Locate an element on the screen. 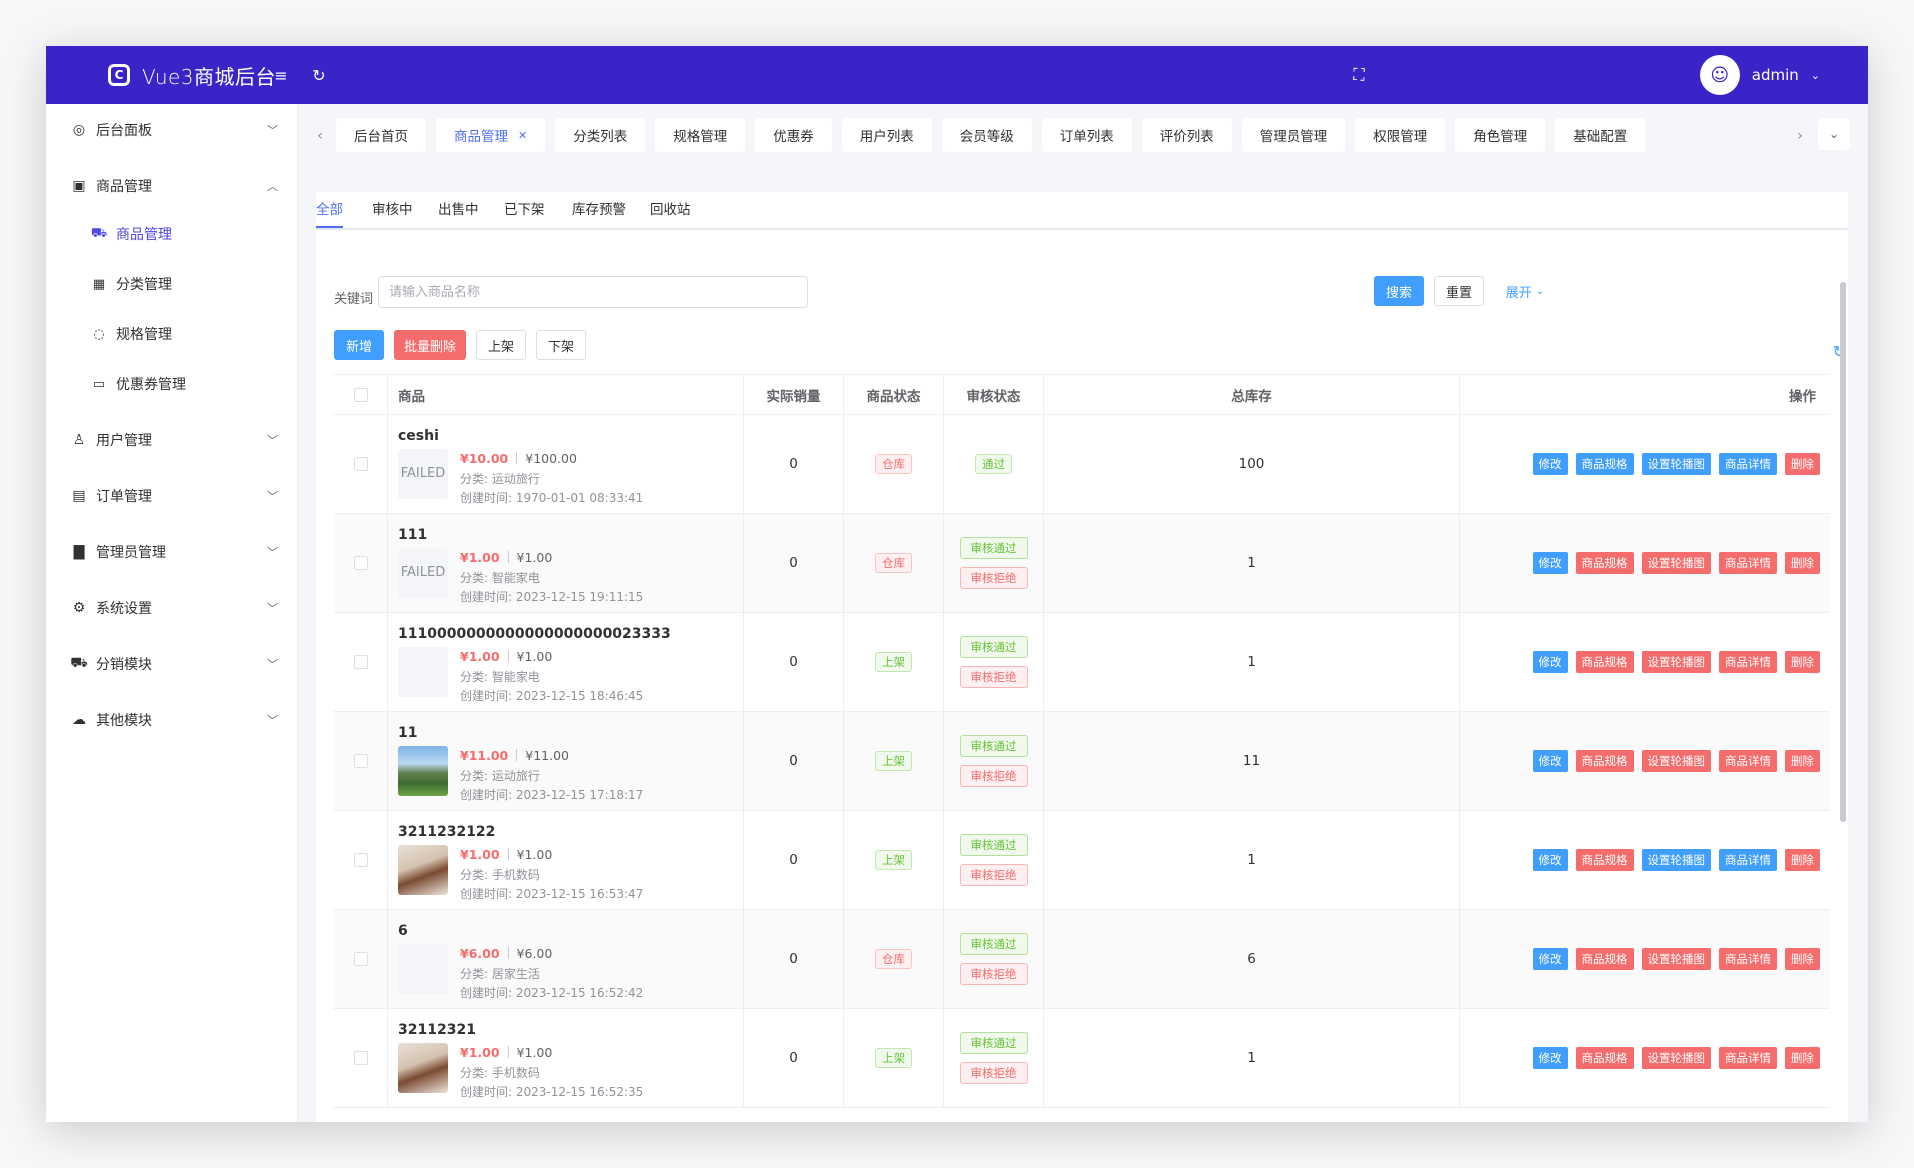 This screenshot has height=1168, width=1914. sidebar-menu-2: ♙ 用户管理 ﹀ is located at coordinates (172, 440).